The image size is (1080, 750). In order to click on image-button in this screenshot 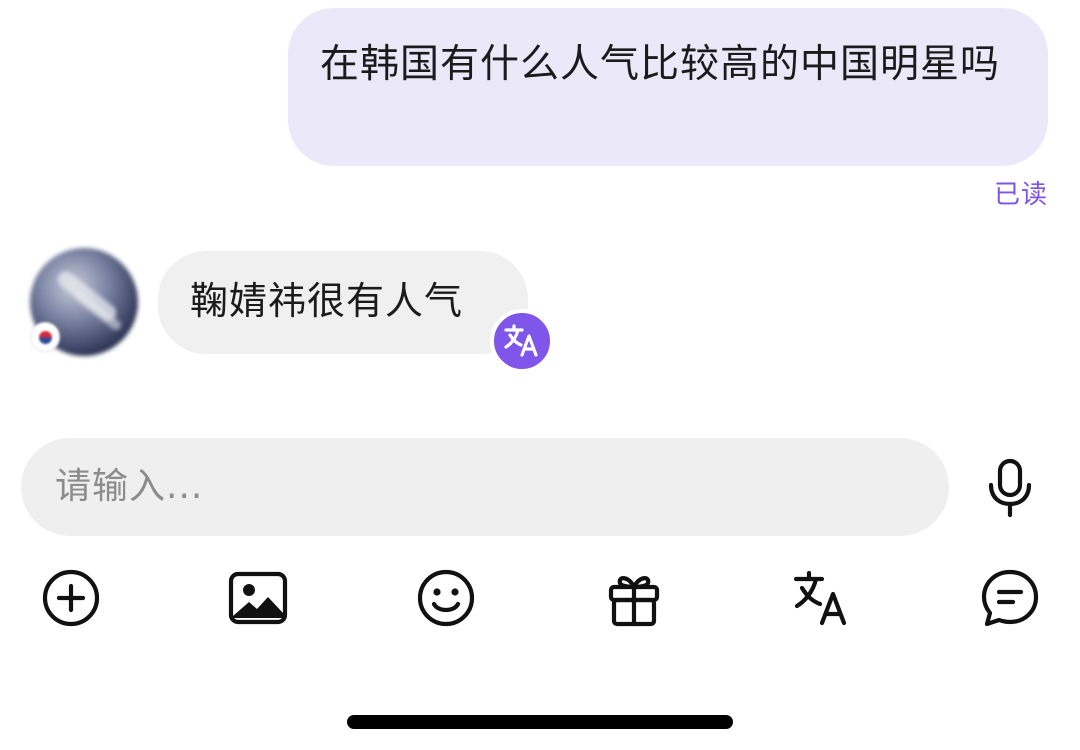, I will do `click(258, 598)`.